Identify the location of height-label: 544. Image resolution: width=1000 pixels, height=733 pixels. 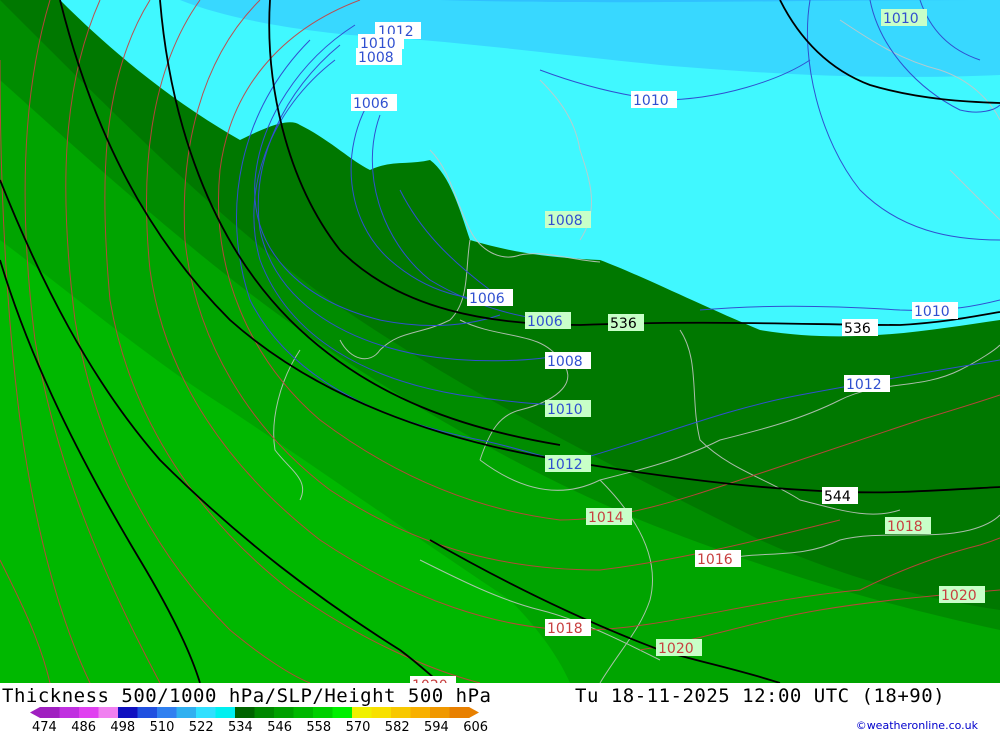
(840, 496).